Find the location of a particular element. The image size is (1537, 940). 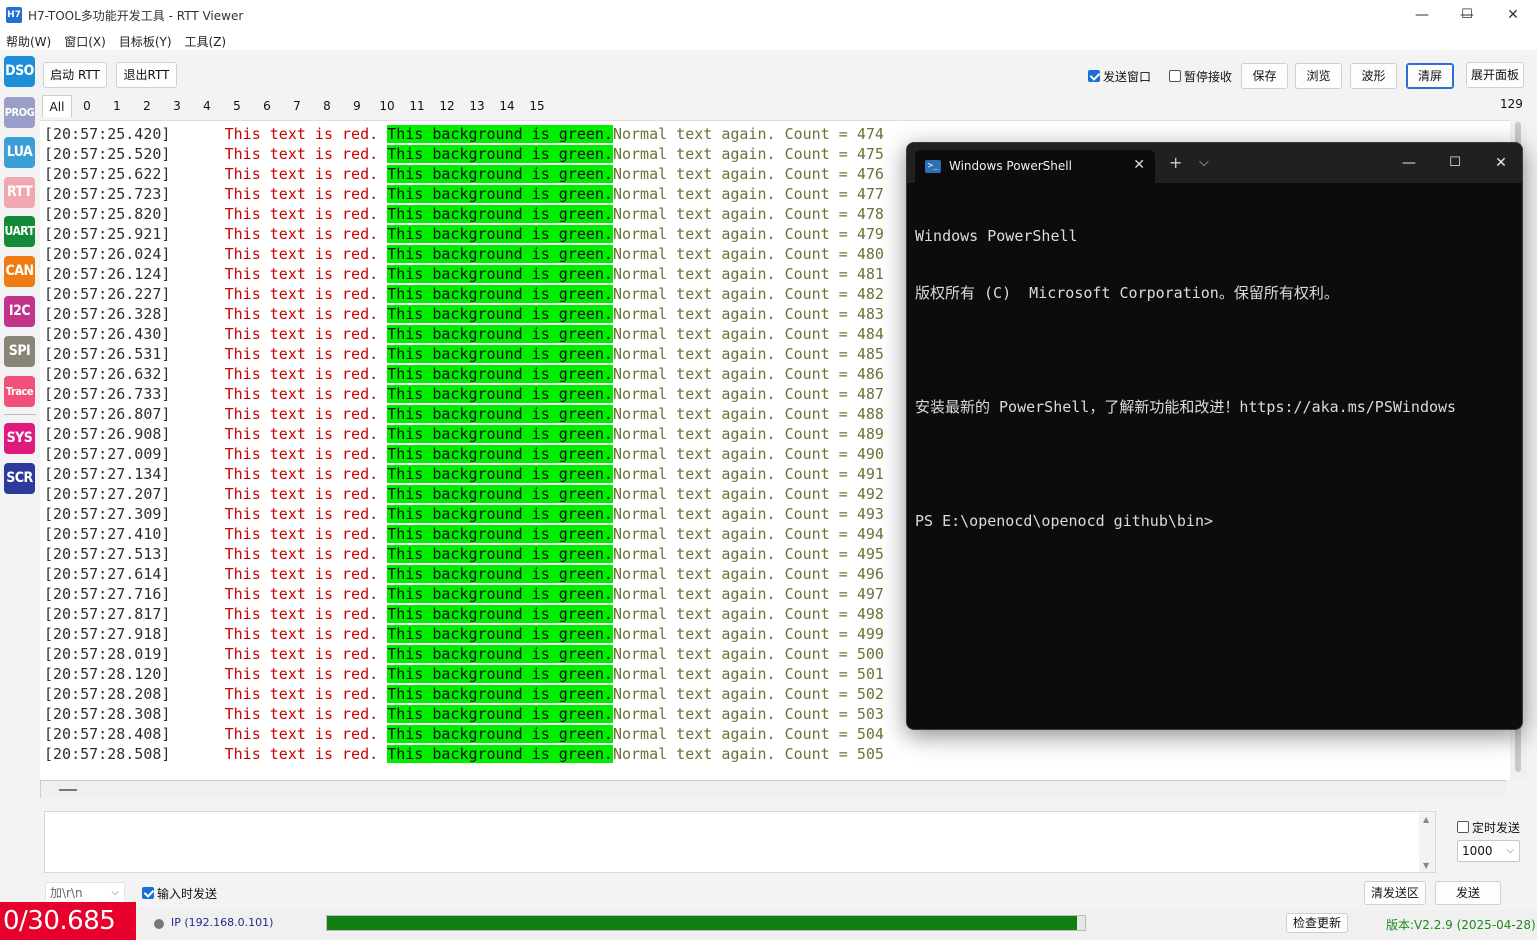

log-timestamp: [20:57:27.918] is located at coordinates (107, 634).